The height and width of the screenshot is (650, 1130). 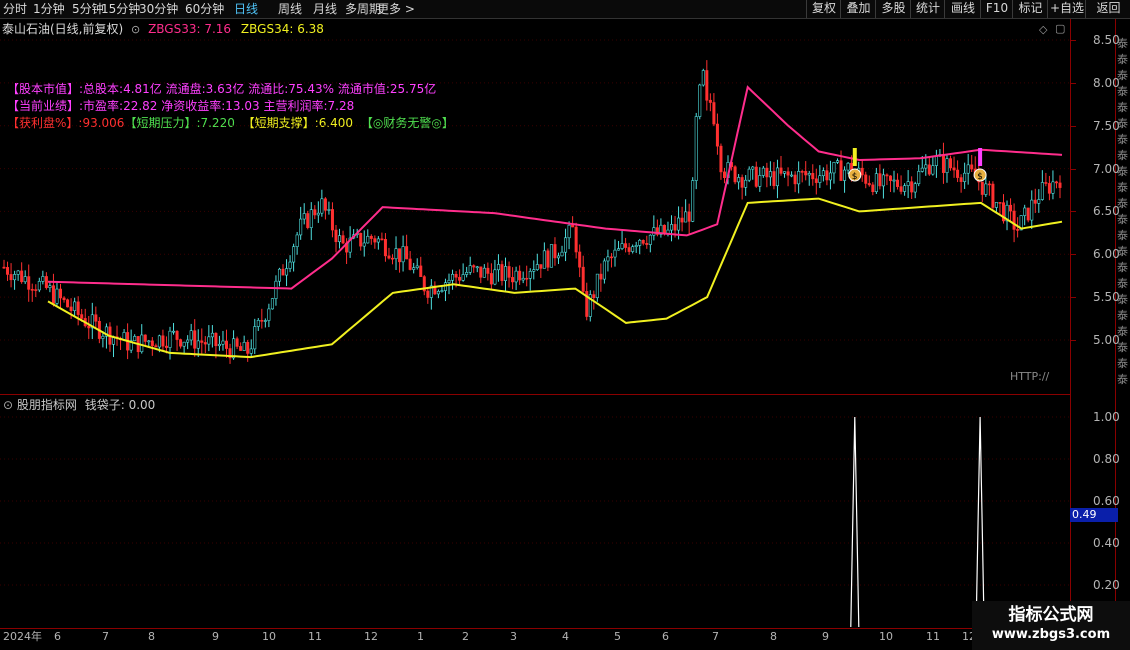 What do you see at coordinates (363, 9) in the screenshot?
I see `timeframe-tab-9: 多周期` at bounding box center [363, 9].